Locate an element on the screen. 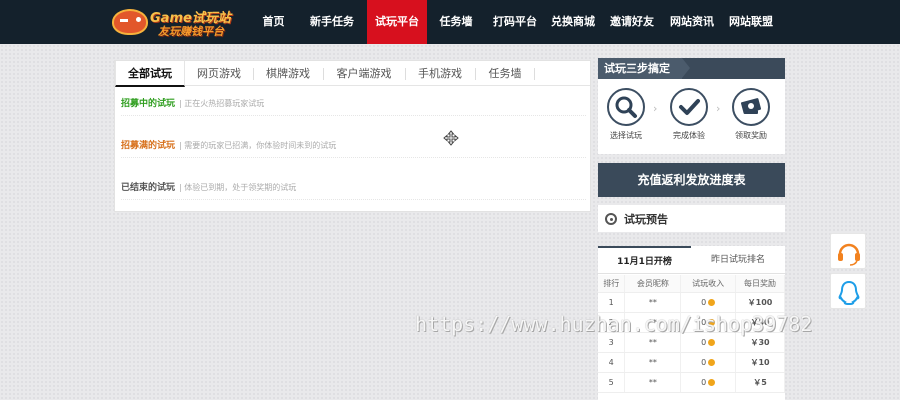 Image resolution: width=900 pixels, height=400 pixels. tab-card-games: 棋牌游戏 is located at coordinates (288, 73).